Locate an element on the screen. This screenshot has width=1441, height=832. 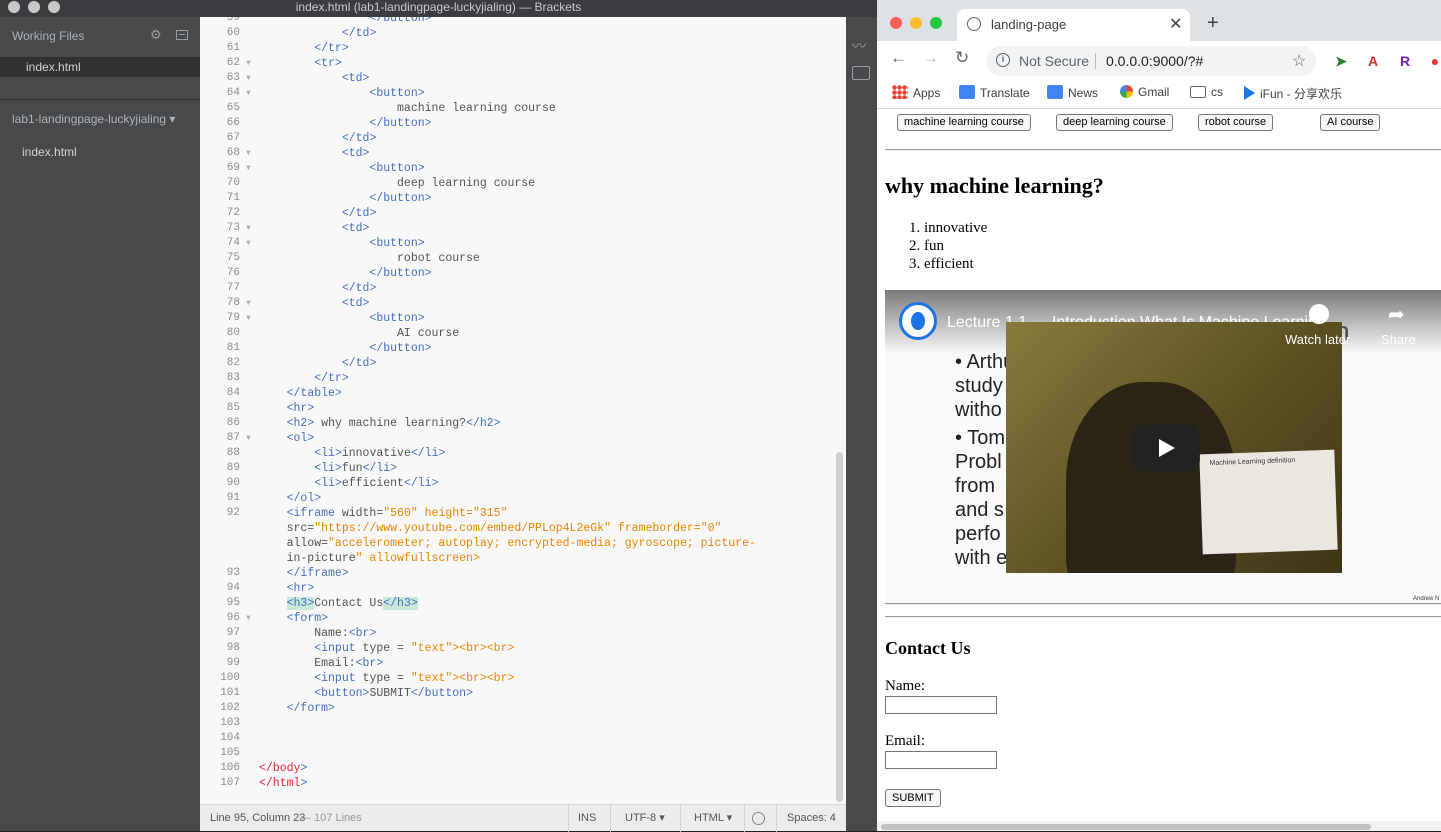
code-line: 100 <input type = "text"><br><br> is located at coordinates (520, 678).